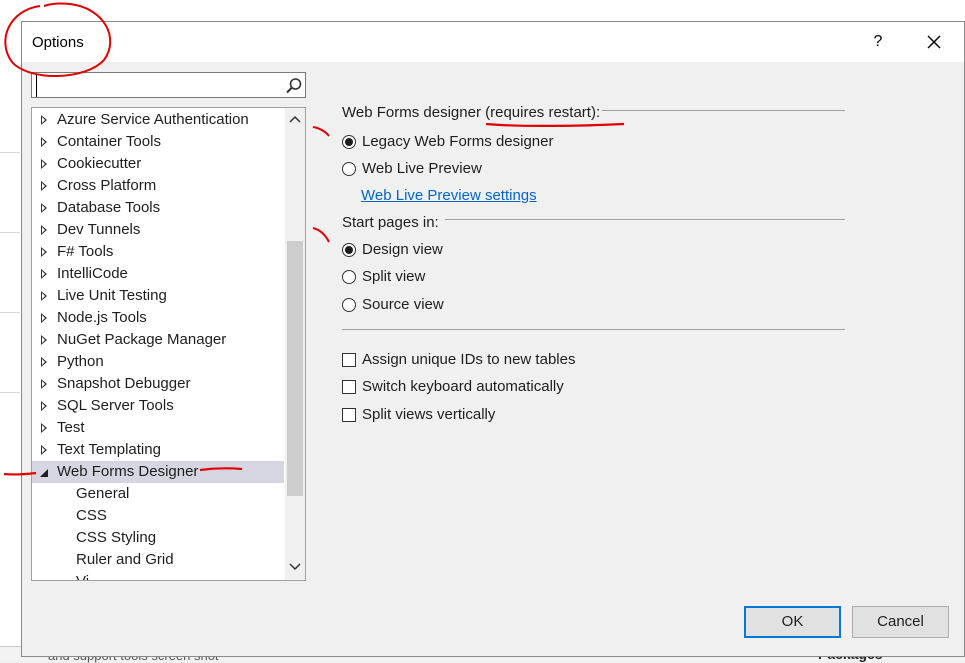  What do you see at coordinates (158, 120) in the screenshot?
I see `tree-item: Azure Service Authentication` at bounding box center [158, 120].